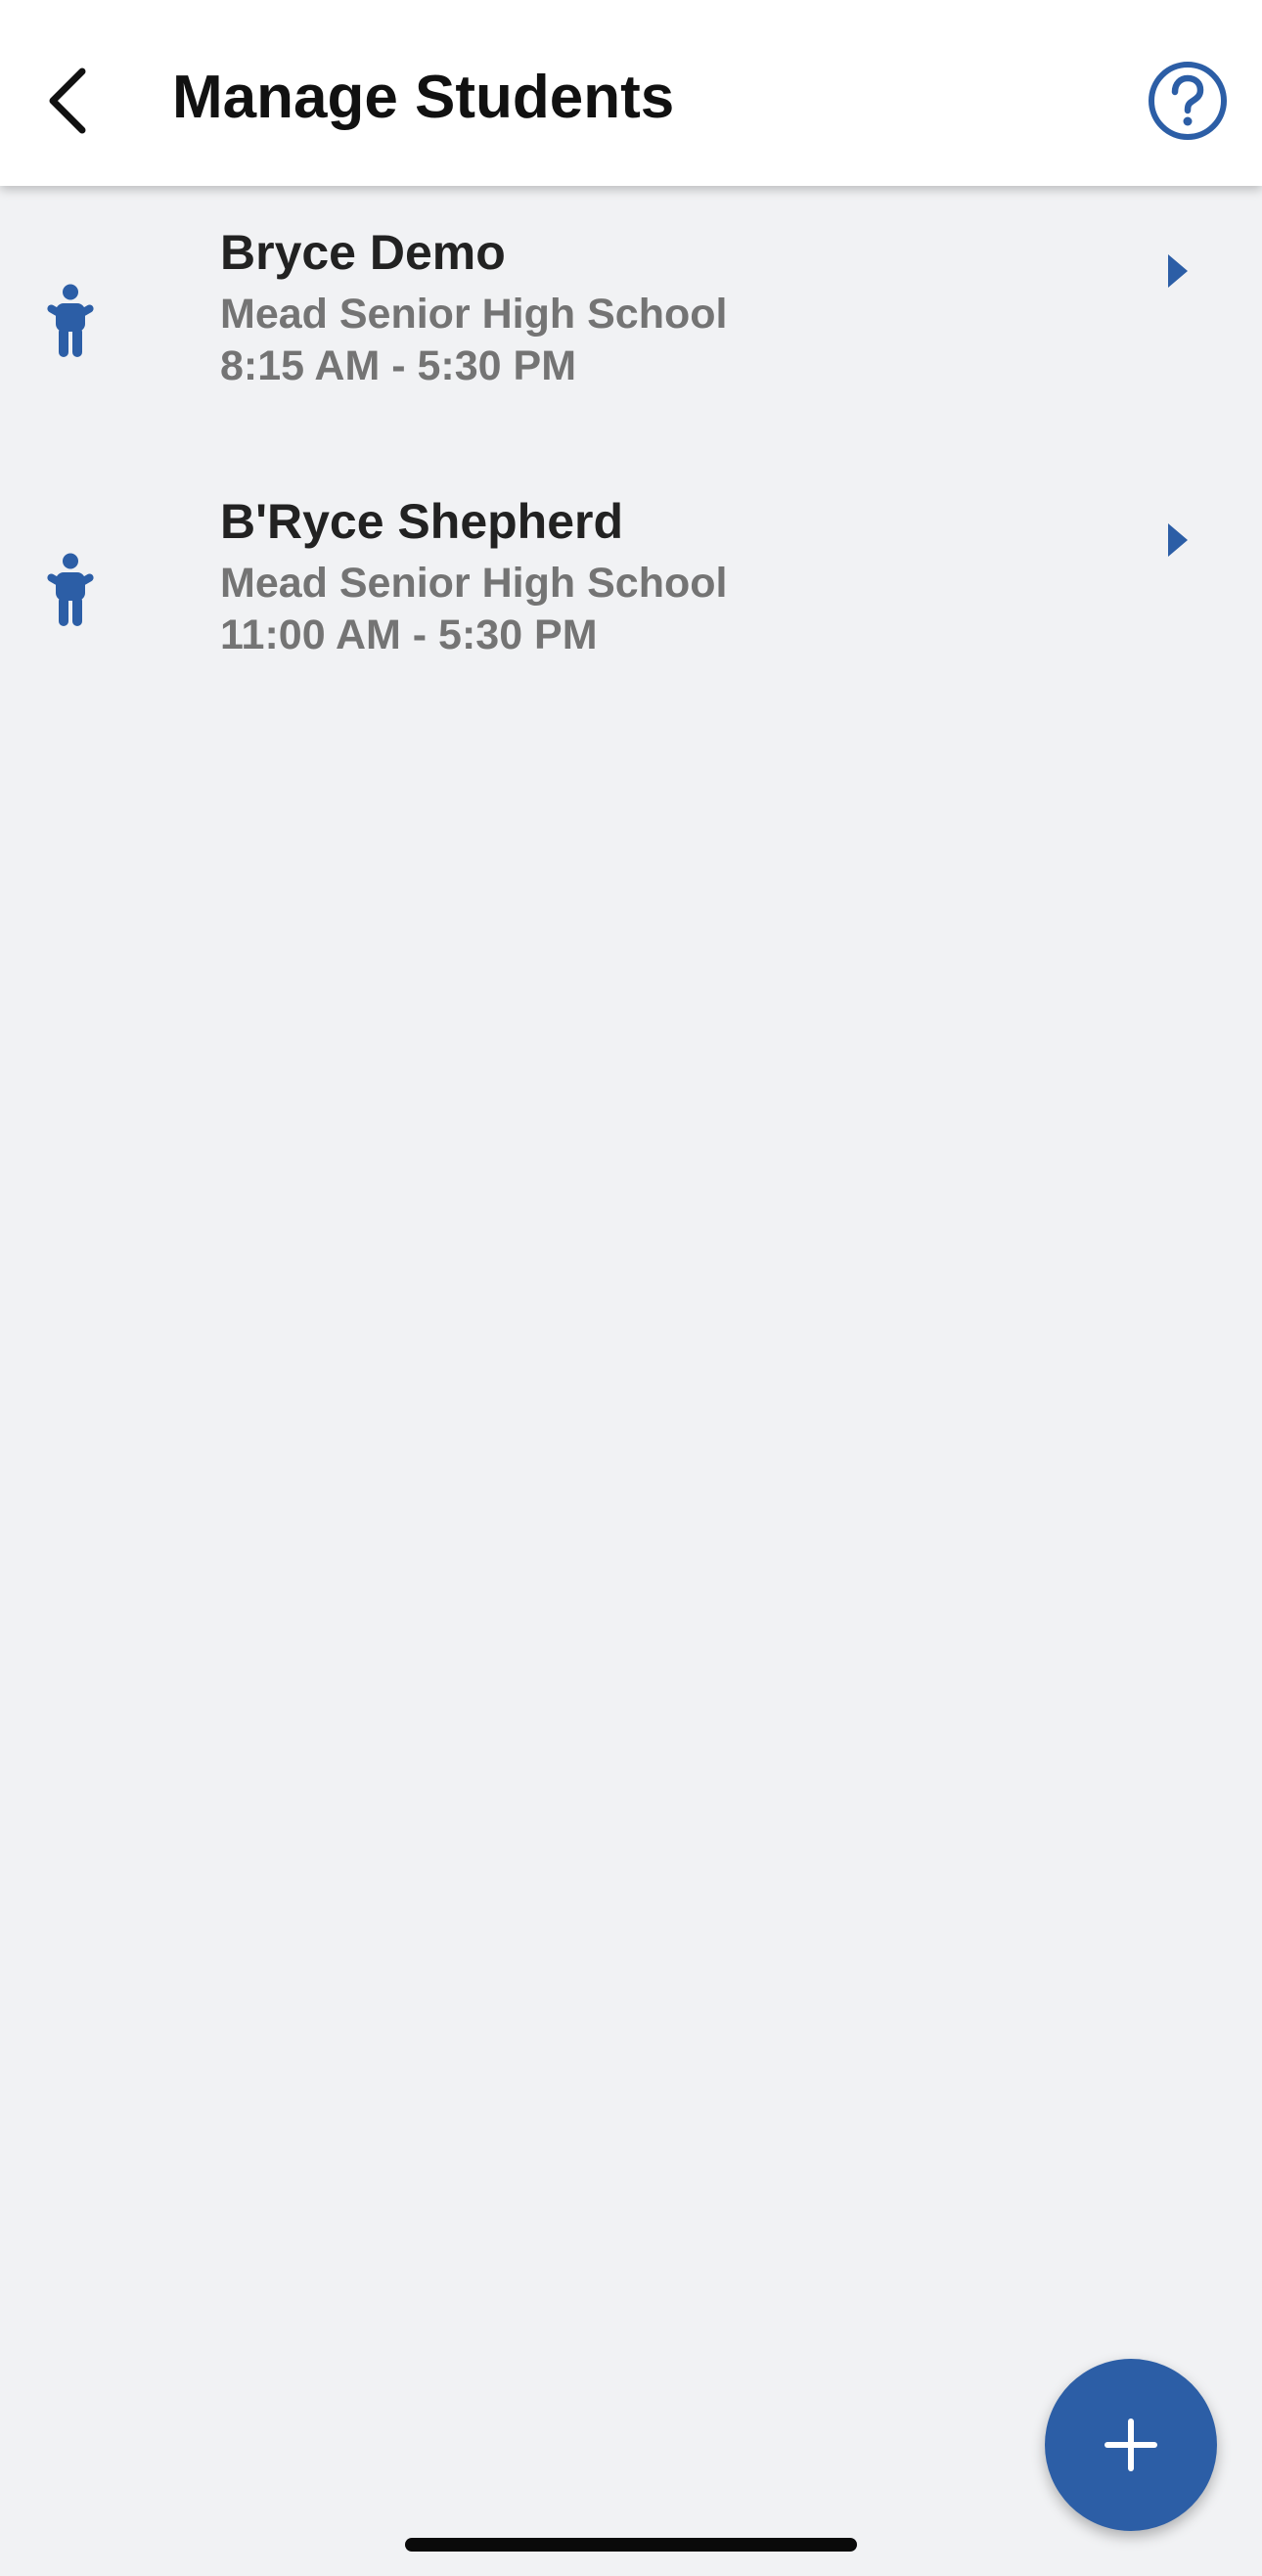 This screenshot has height=2576, width=1262. I want to click on student-name: Bryce Demo, so click(363, 252).